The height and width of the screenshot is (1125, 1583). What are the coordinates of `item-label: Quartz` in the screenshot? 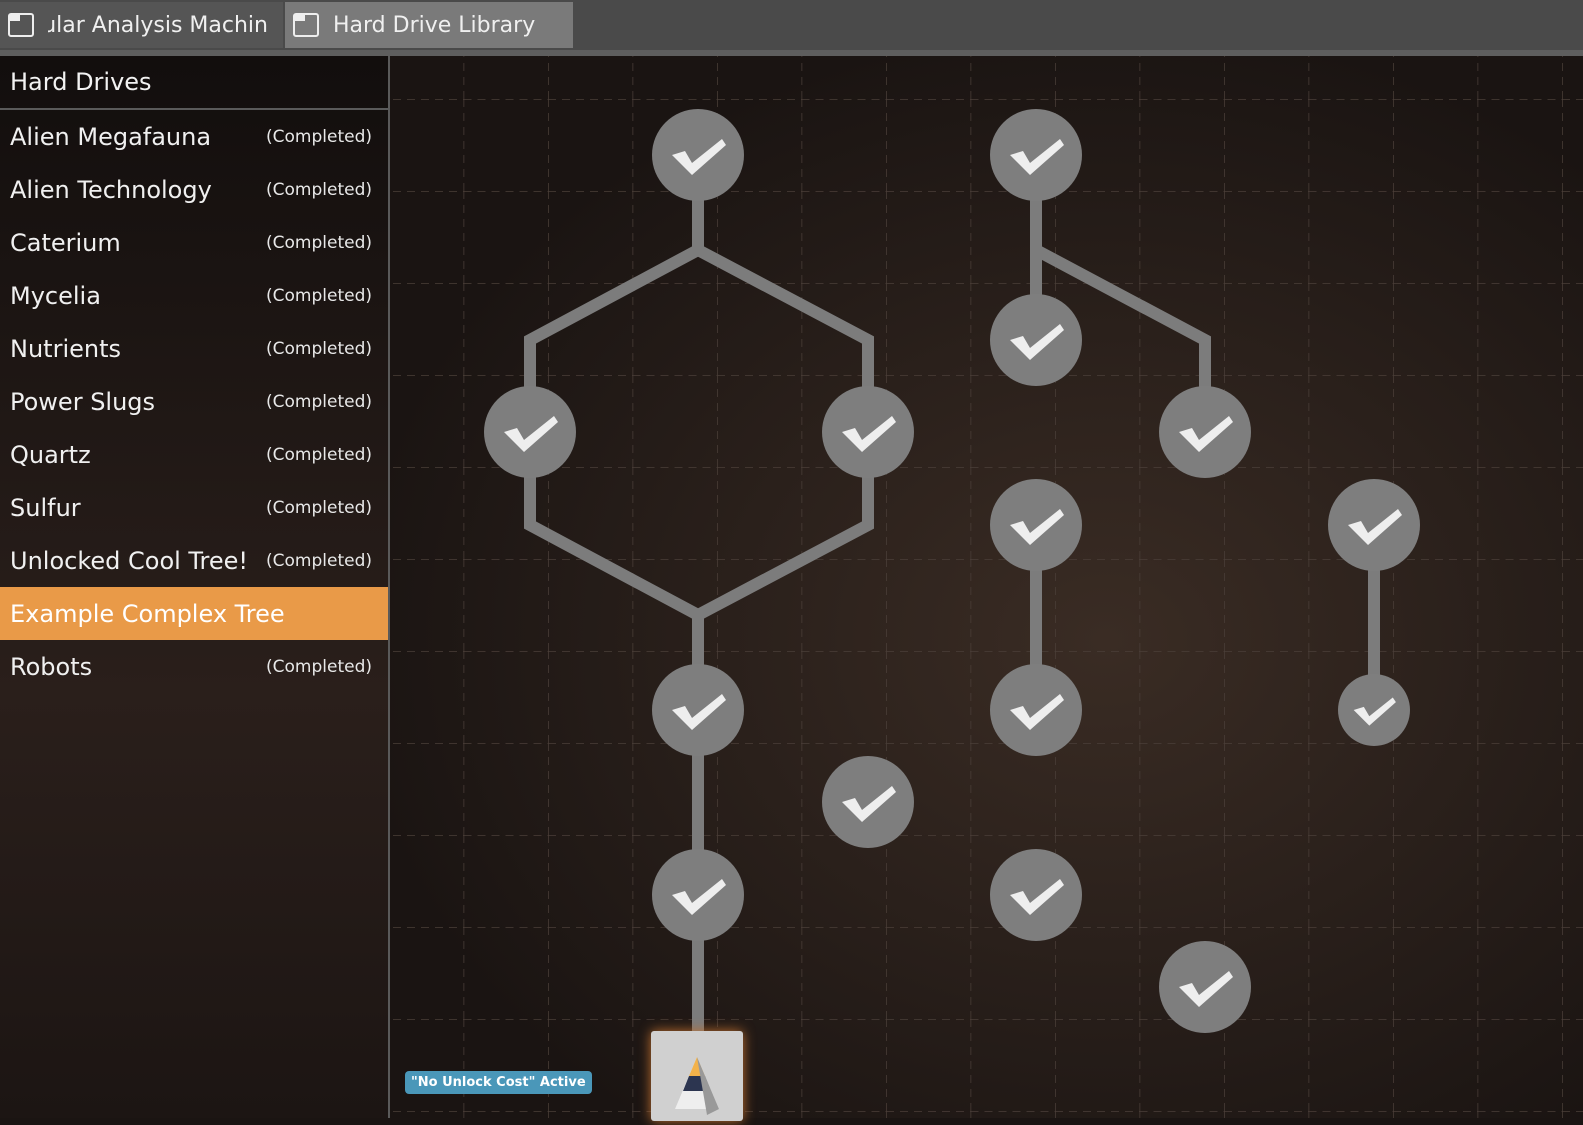 It's located at (50, 454).